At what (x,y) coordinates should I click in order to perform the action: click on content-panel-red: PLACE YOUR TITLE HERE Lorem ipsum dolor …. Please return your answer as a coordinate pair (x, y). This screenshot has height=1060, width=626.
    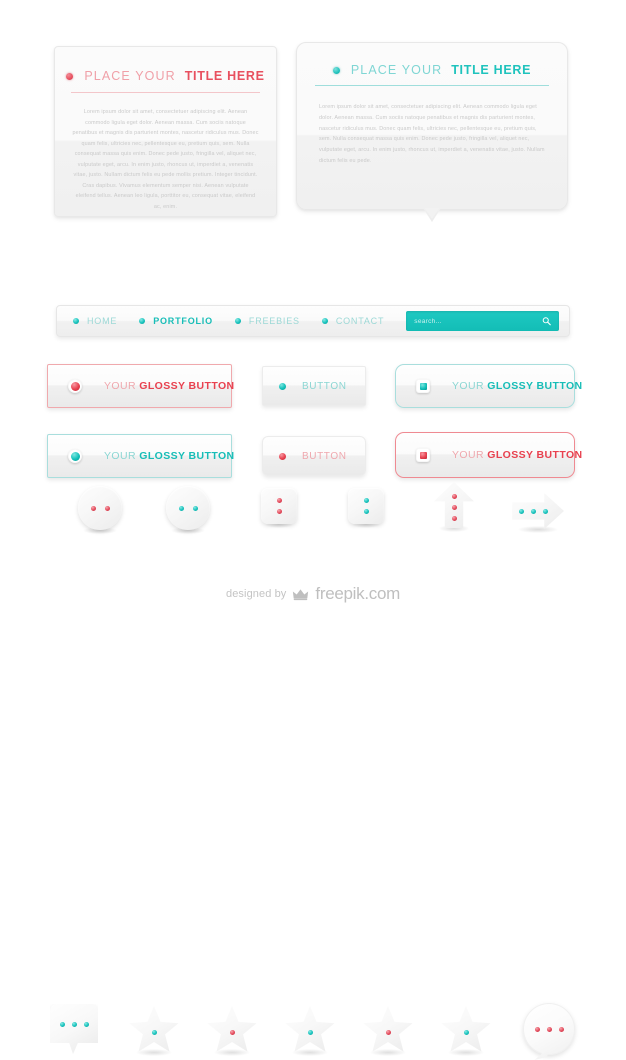
    Looking at the image, I should click on (165, 131).